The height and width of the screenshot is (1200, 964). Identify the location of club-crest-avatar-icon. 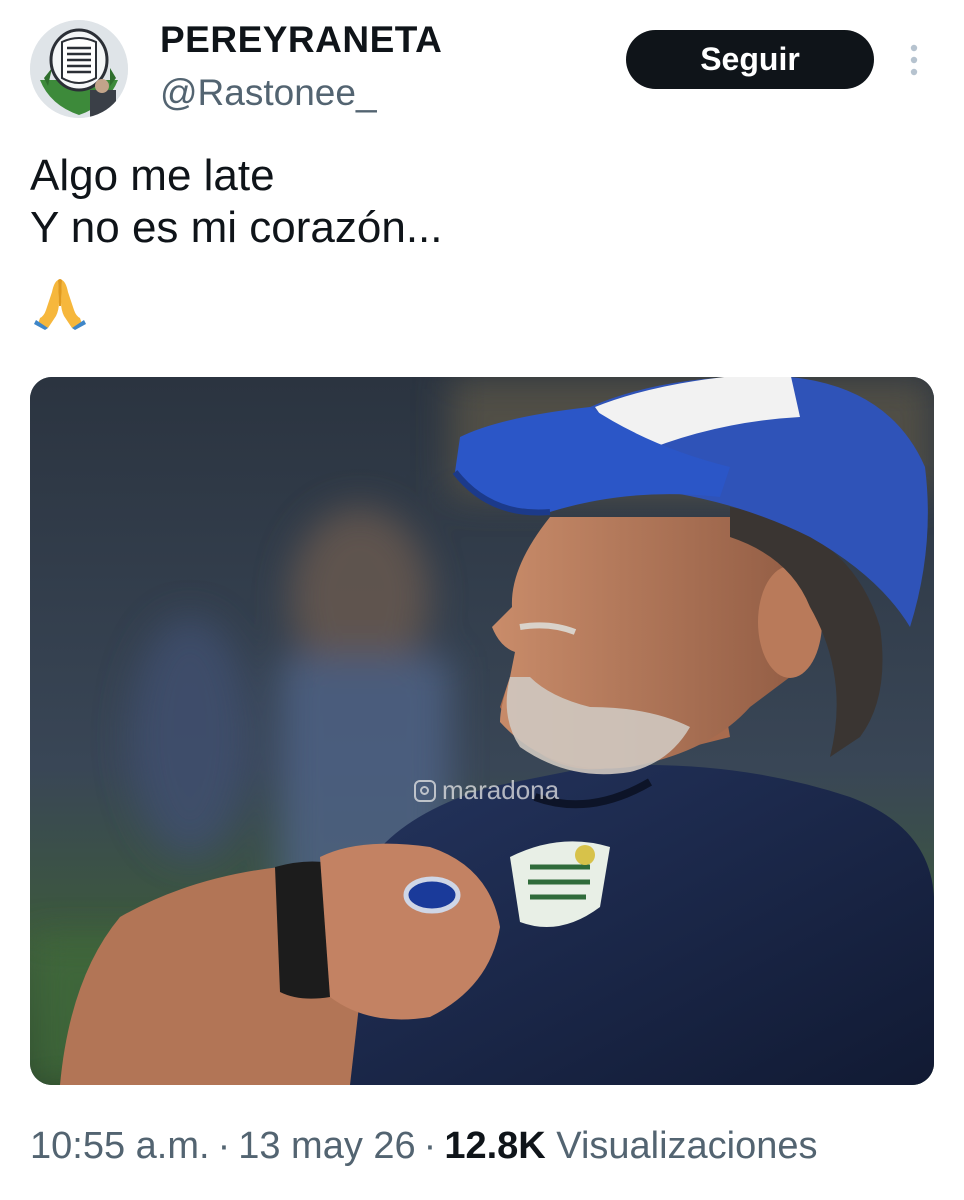
(79, 69).